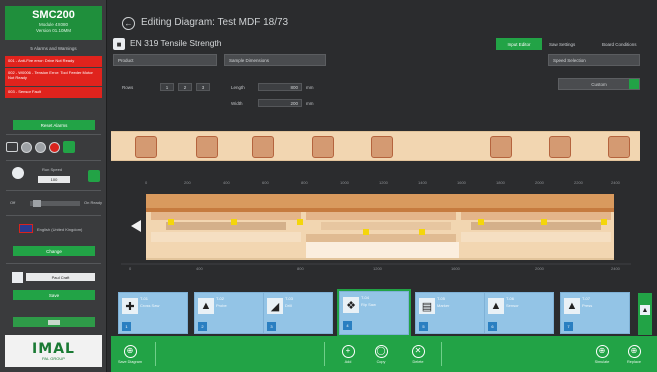 This screenshot has width=657, height=372. I want to click on user-field: Paul Craft, so click(60, 277).